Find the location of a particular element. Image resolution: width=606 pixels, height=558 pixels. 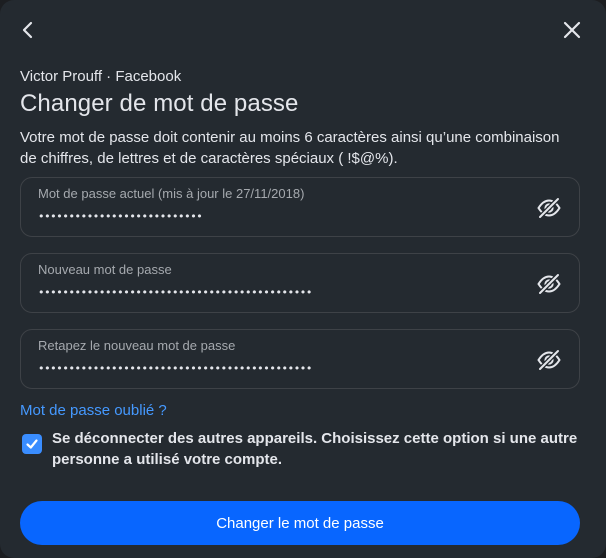

account-line: Victor Prouff · Facebook is located at coordinates (101, 76).